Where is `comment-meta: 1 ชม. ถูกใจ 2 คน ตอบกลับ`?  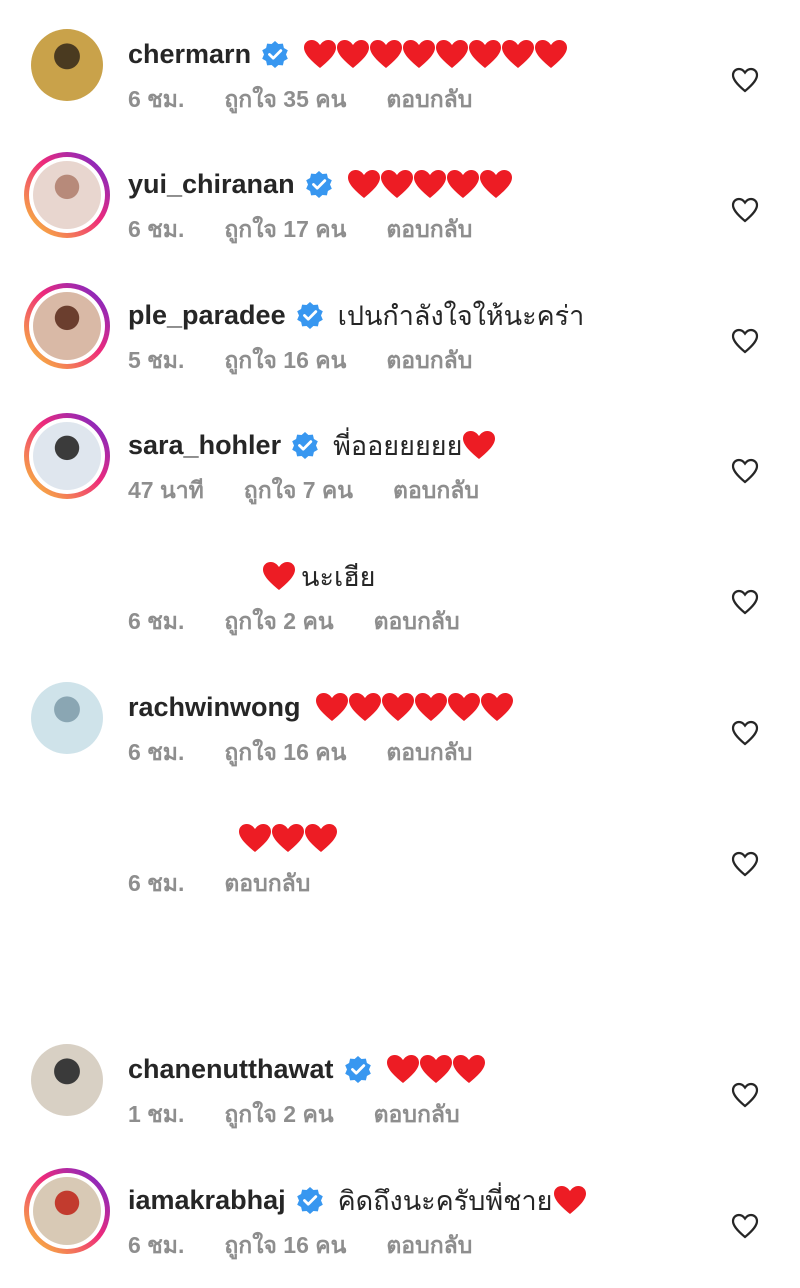
comment-meta: 1 ชม. ถูกใจ 2 คน ตอบกลับ is located at coordinates (314, 1115).